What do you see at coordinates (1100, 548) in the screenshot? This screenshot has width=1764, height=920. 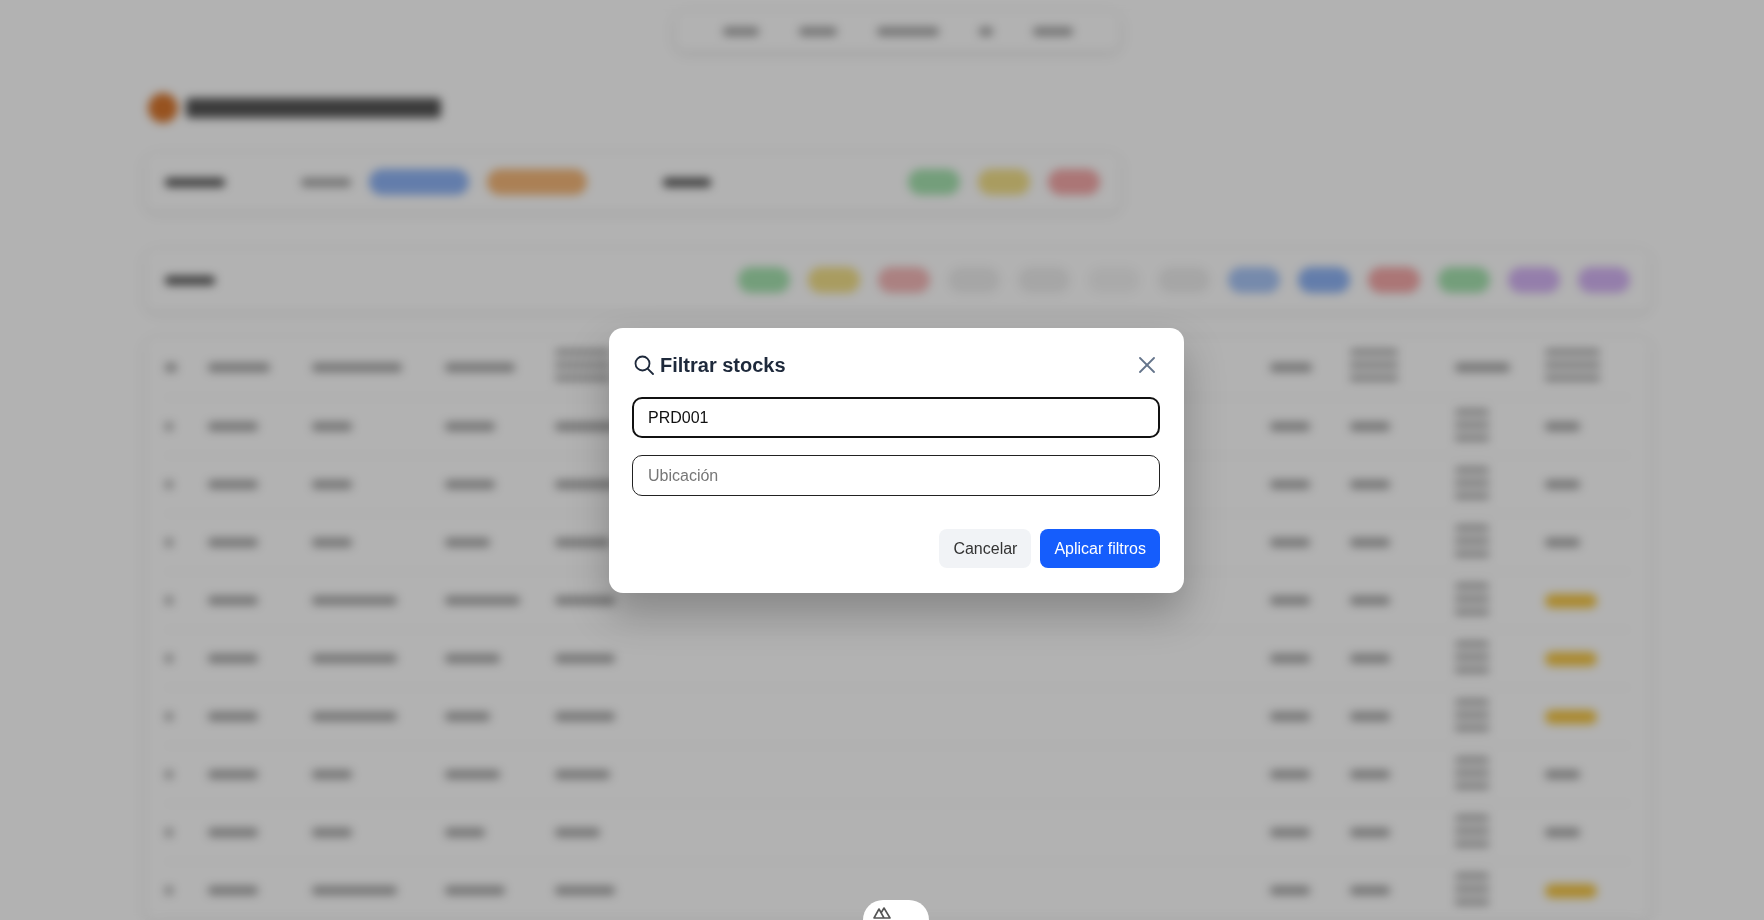 I see `apply-button: Aplicar filtros` at bounding box center [1100, 548].